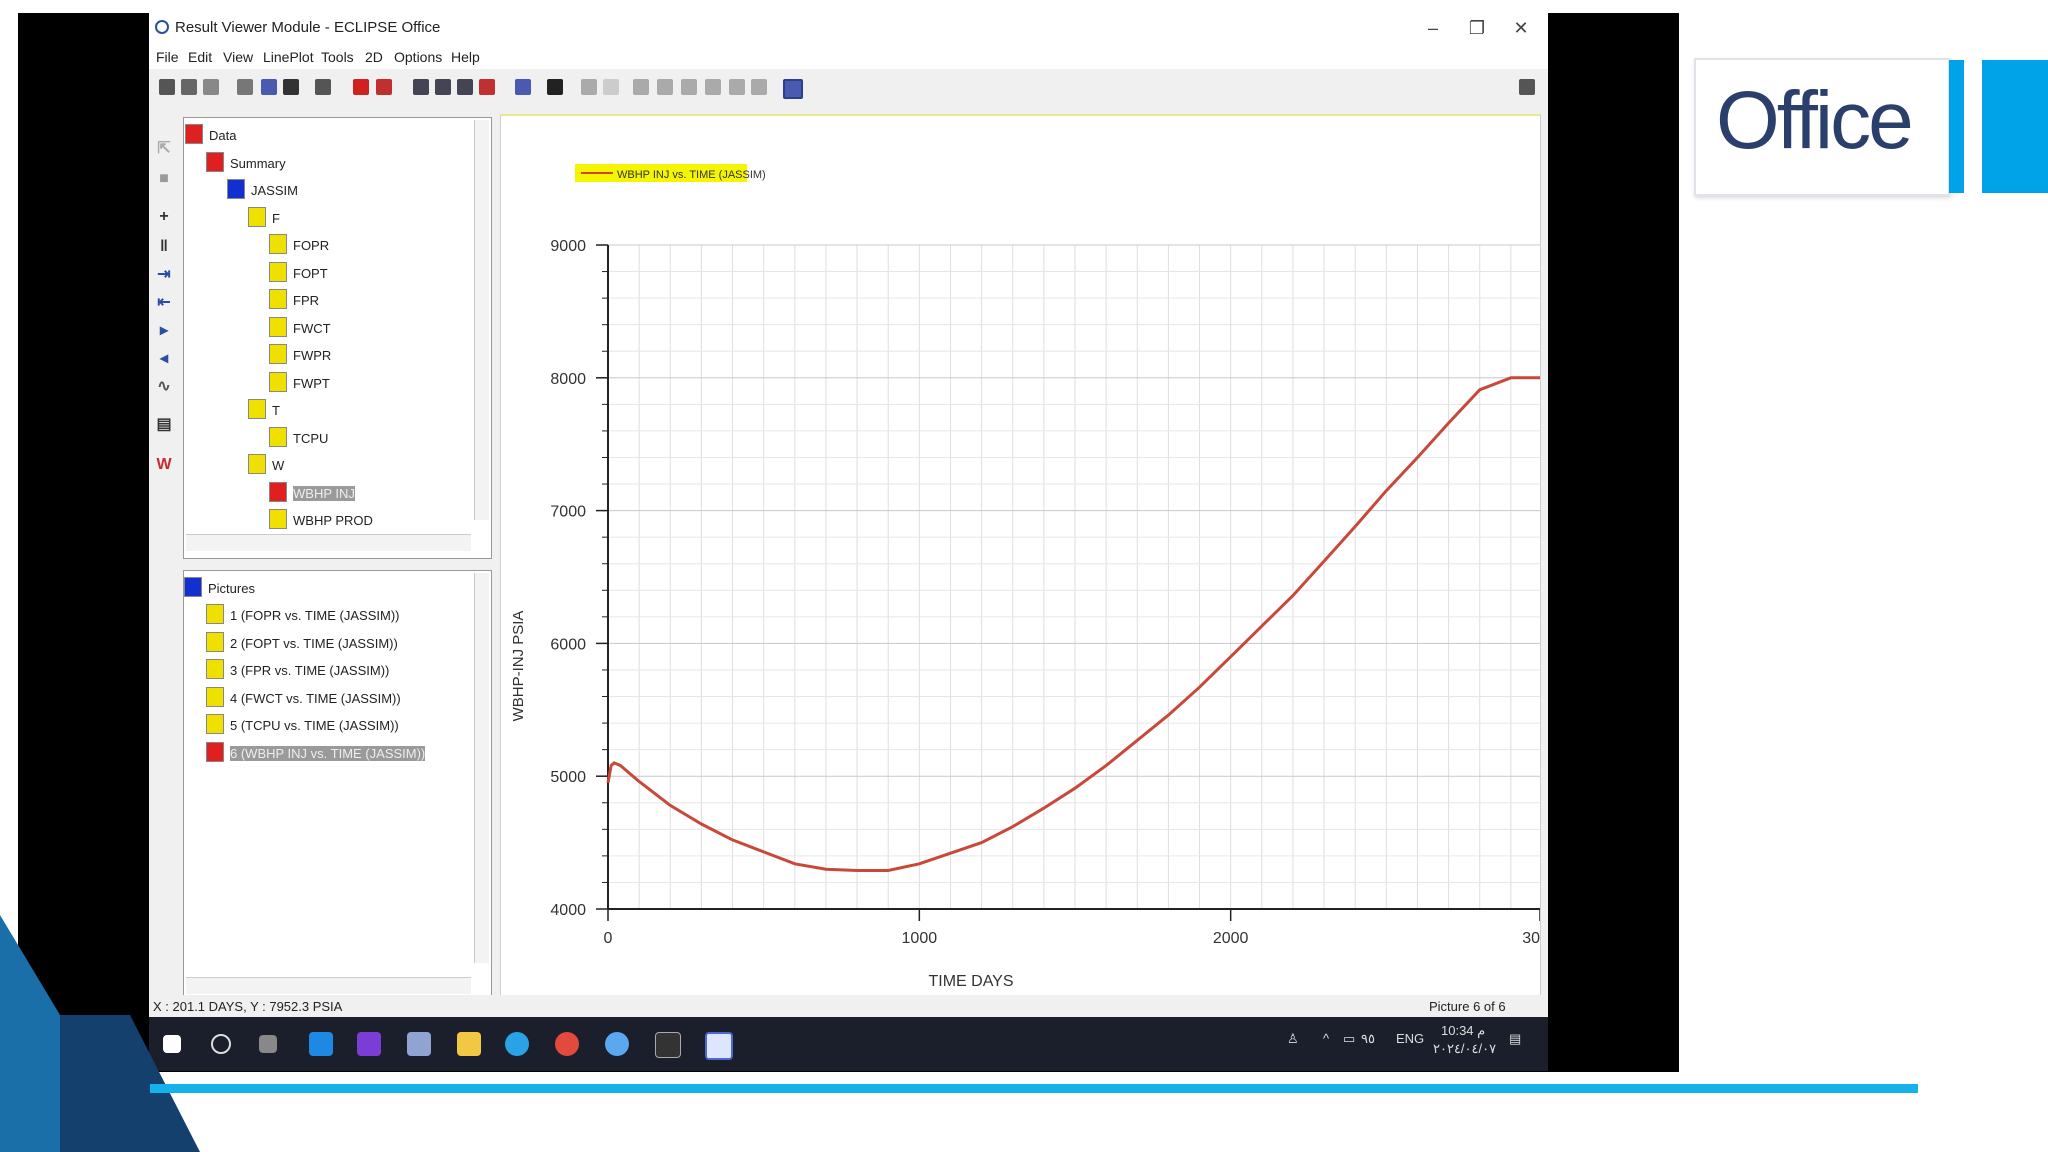 This screenshot has height=1152, width=2048. What do you see at coordinates (211, 87) in the screenshot?
I see `print-preview-icon` at bounding box center [211, 87].